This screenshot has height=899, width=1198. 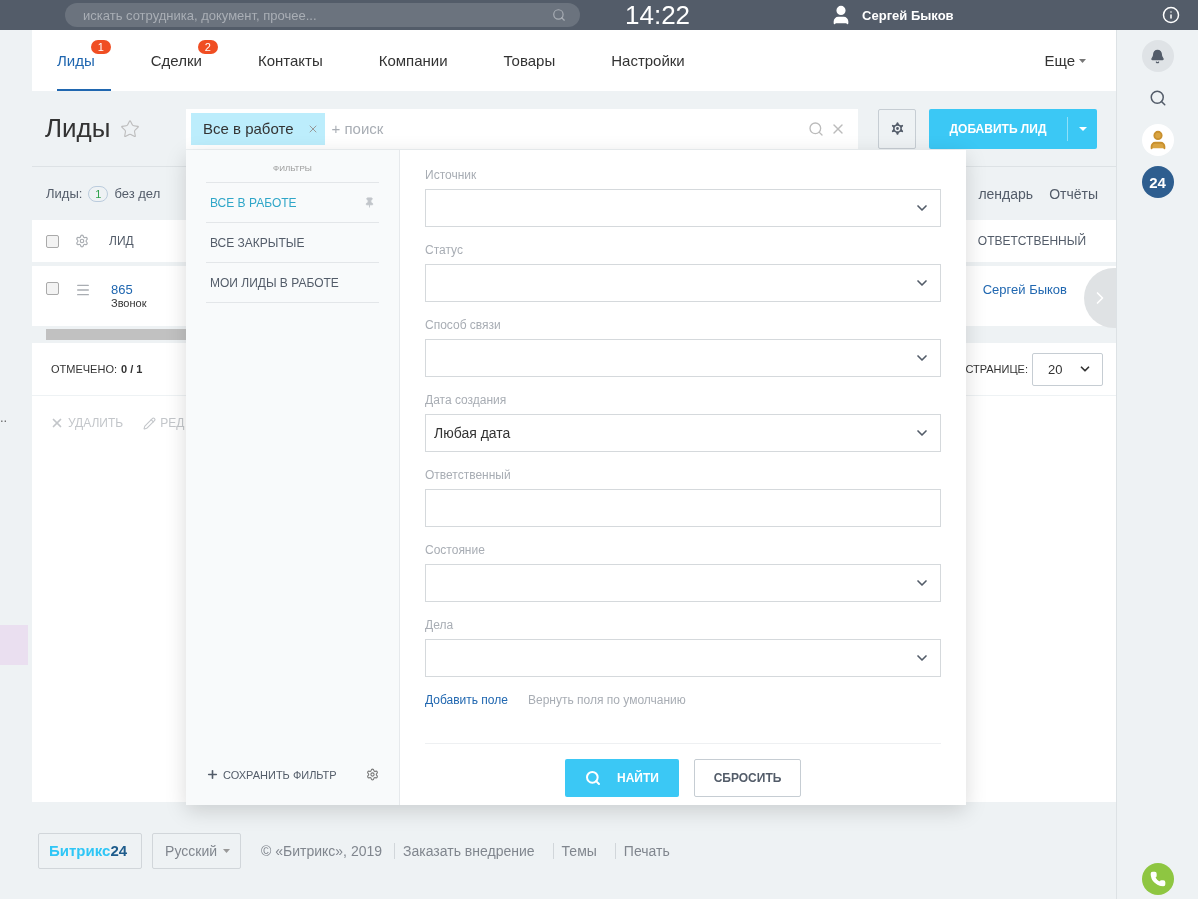 What do you see at coordinates (271, 774) in the screenshot?
I see `save-filter-button: СОХРАНИТЬ ФИЛЬТР` at bounding box center [271, 774].